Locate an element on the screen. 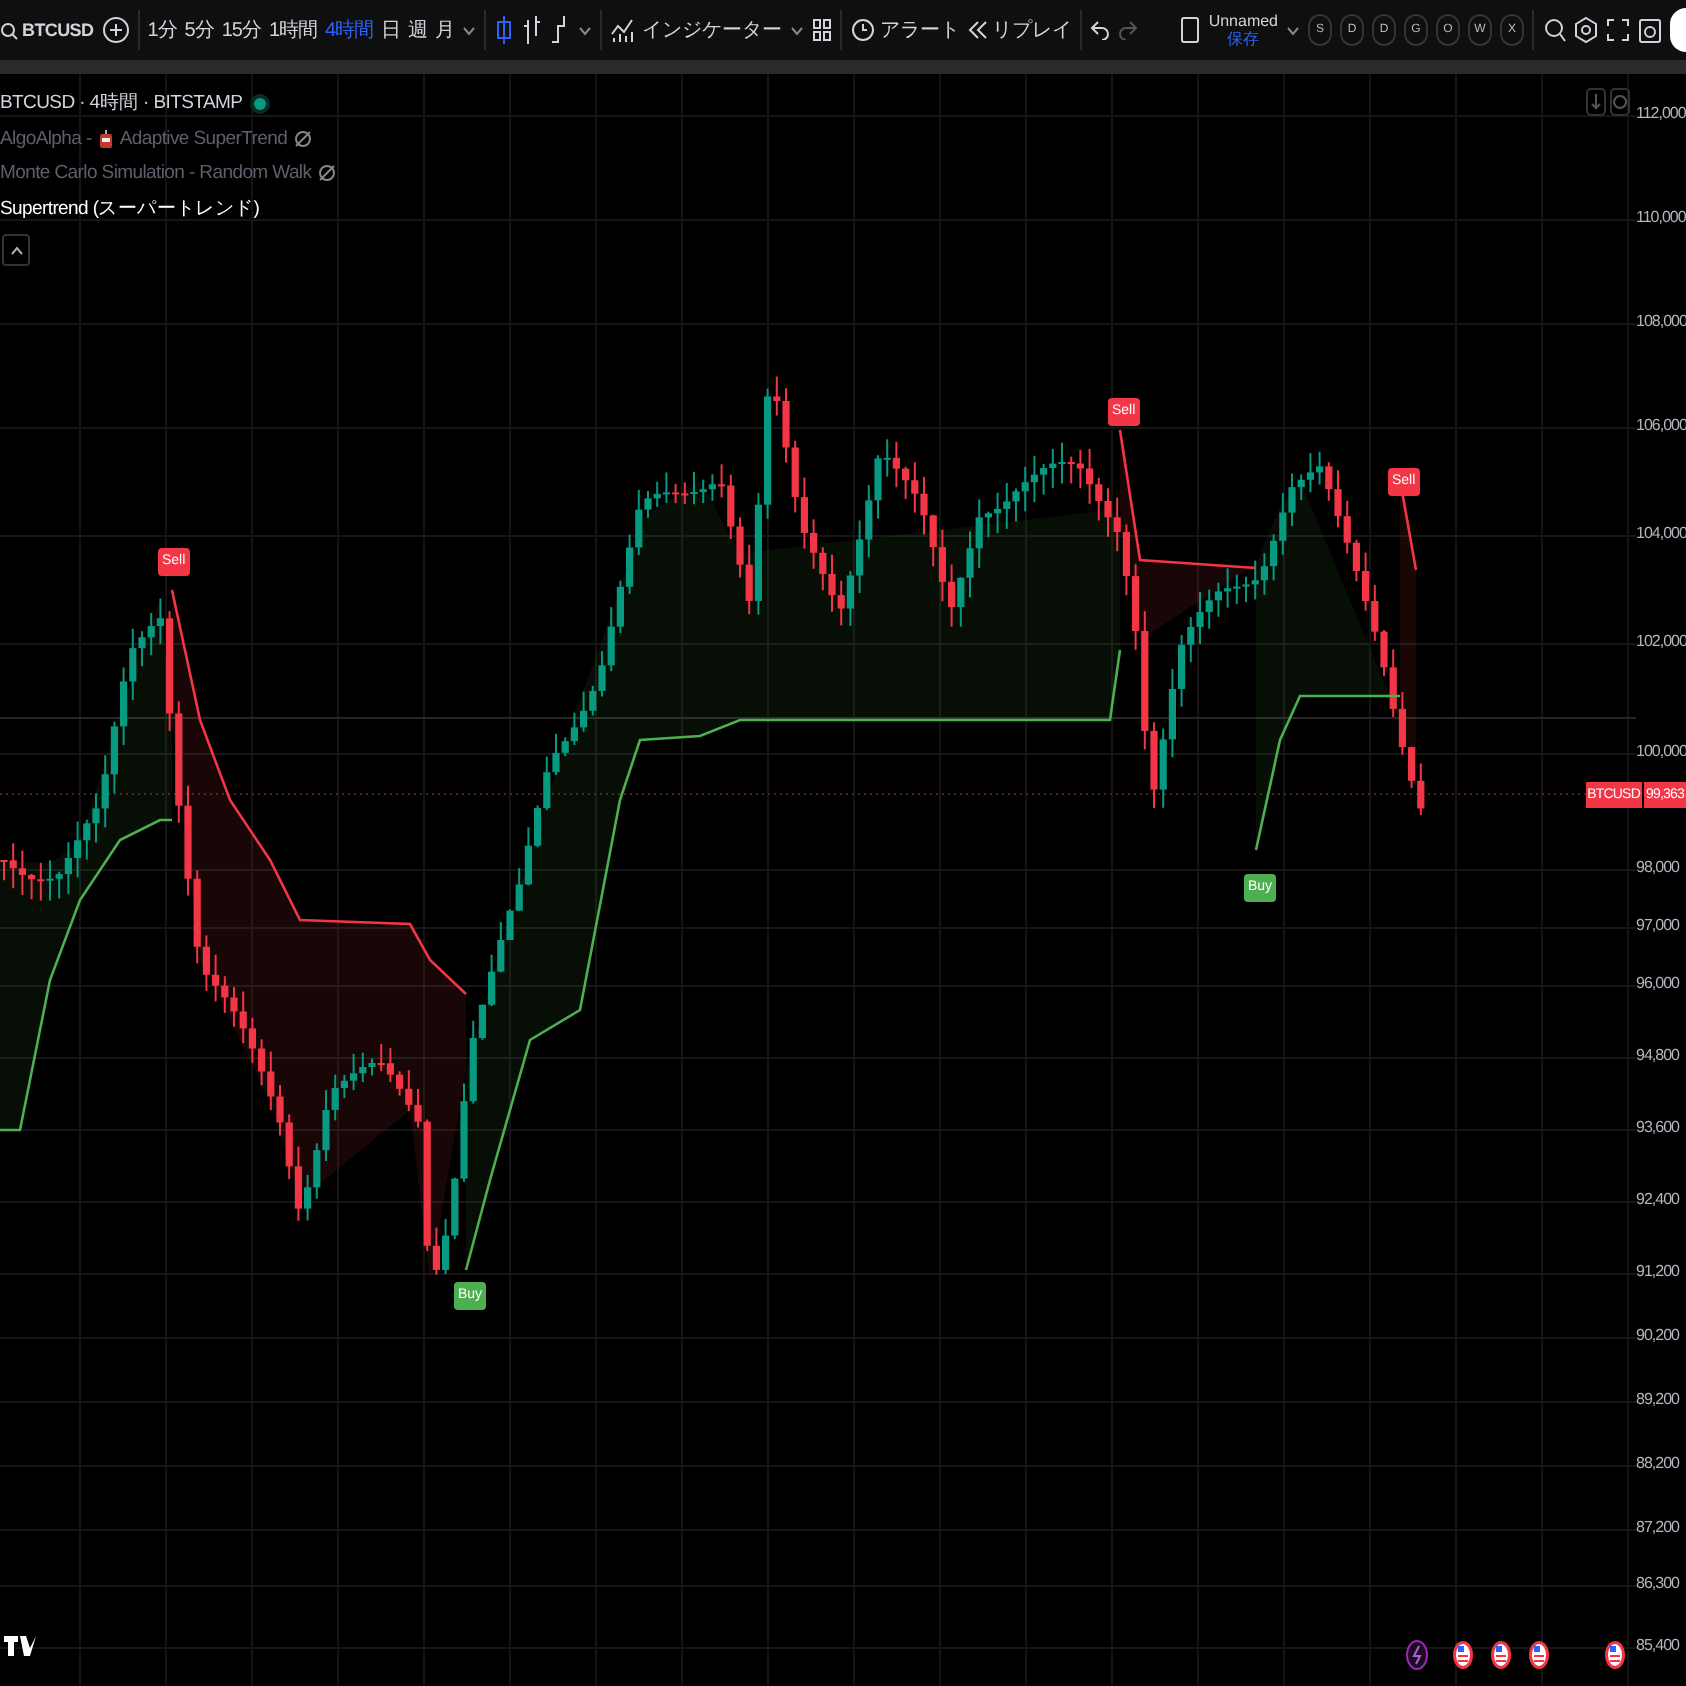  interval-button: 5分 is located at coordinates (199, 30).